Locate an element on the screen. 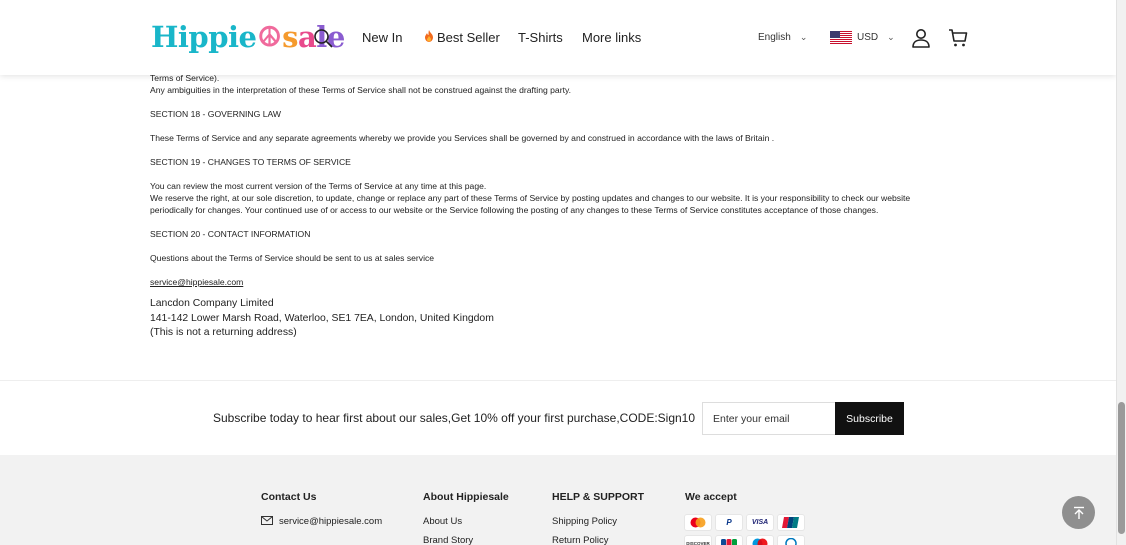 The image size is (1126, 545). fire-icon is located at coordinates (429, 37).